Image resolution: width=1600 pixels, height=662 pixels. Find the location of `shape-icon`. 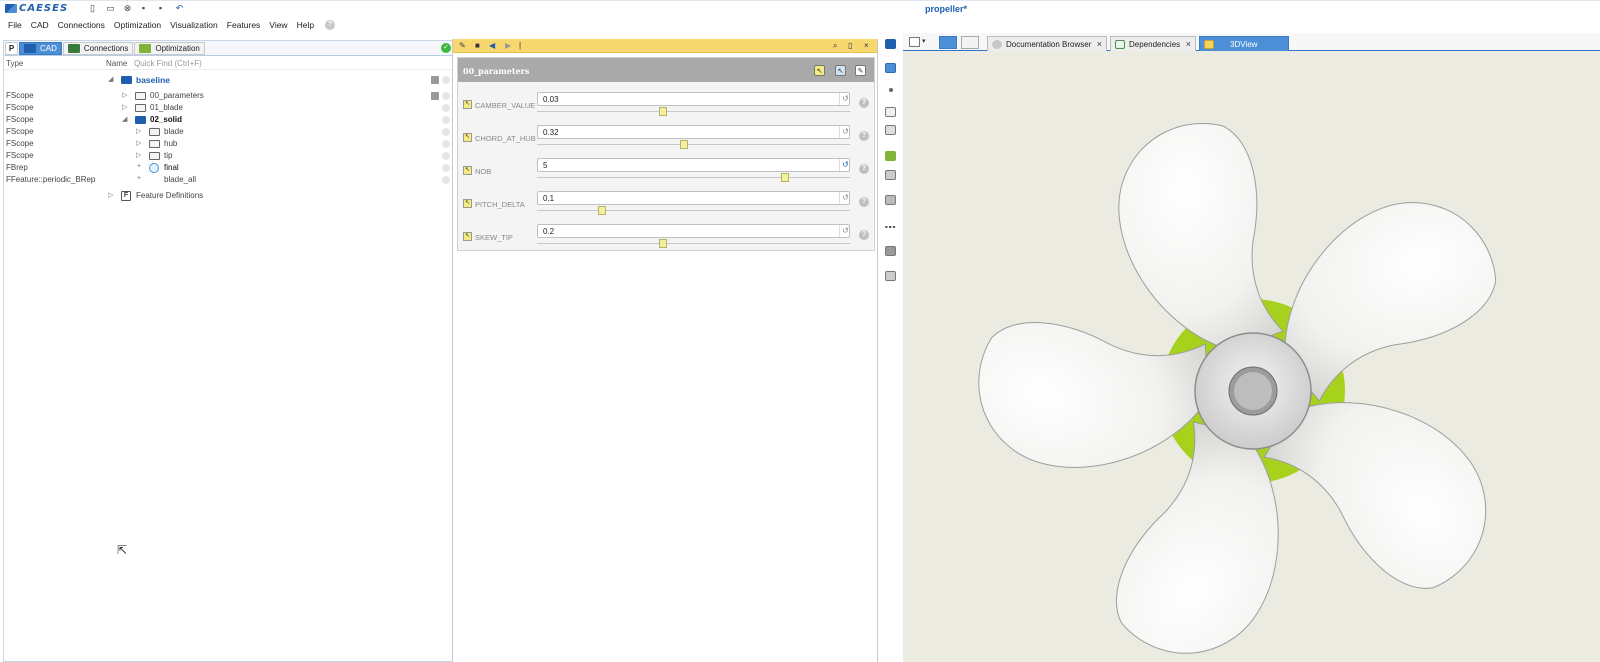

shape-icon is located at coordinates (890, 175).